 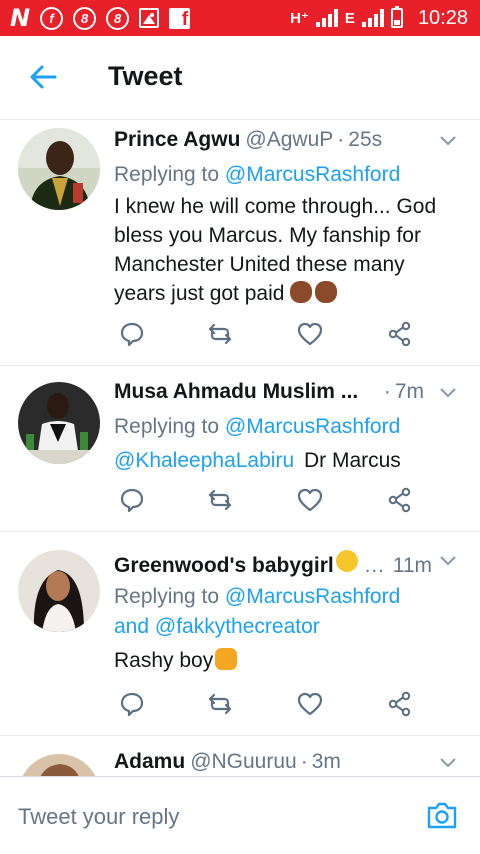 What do you see at coordinates (226, 659) in the screenshot?
I see `heart-eyes-cat-emoji` at bounding box center [226, 659].